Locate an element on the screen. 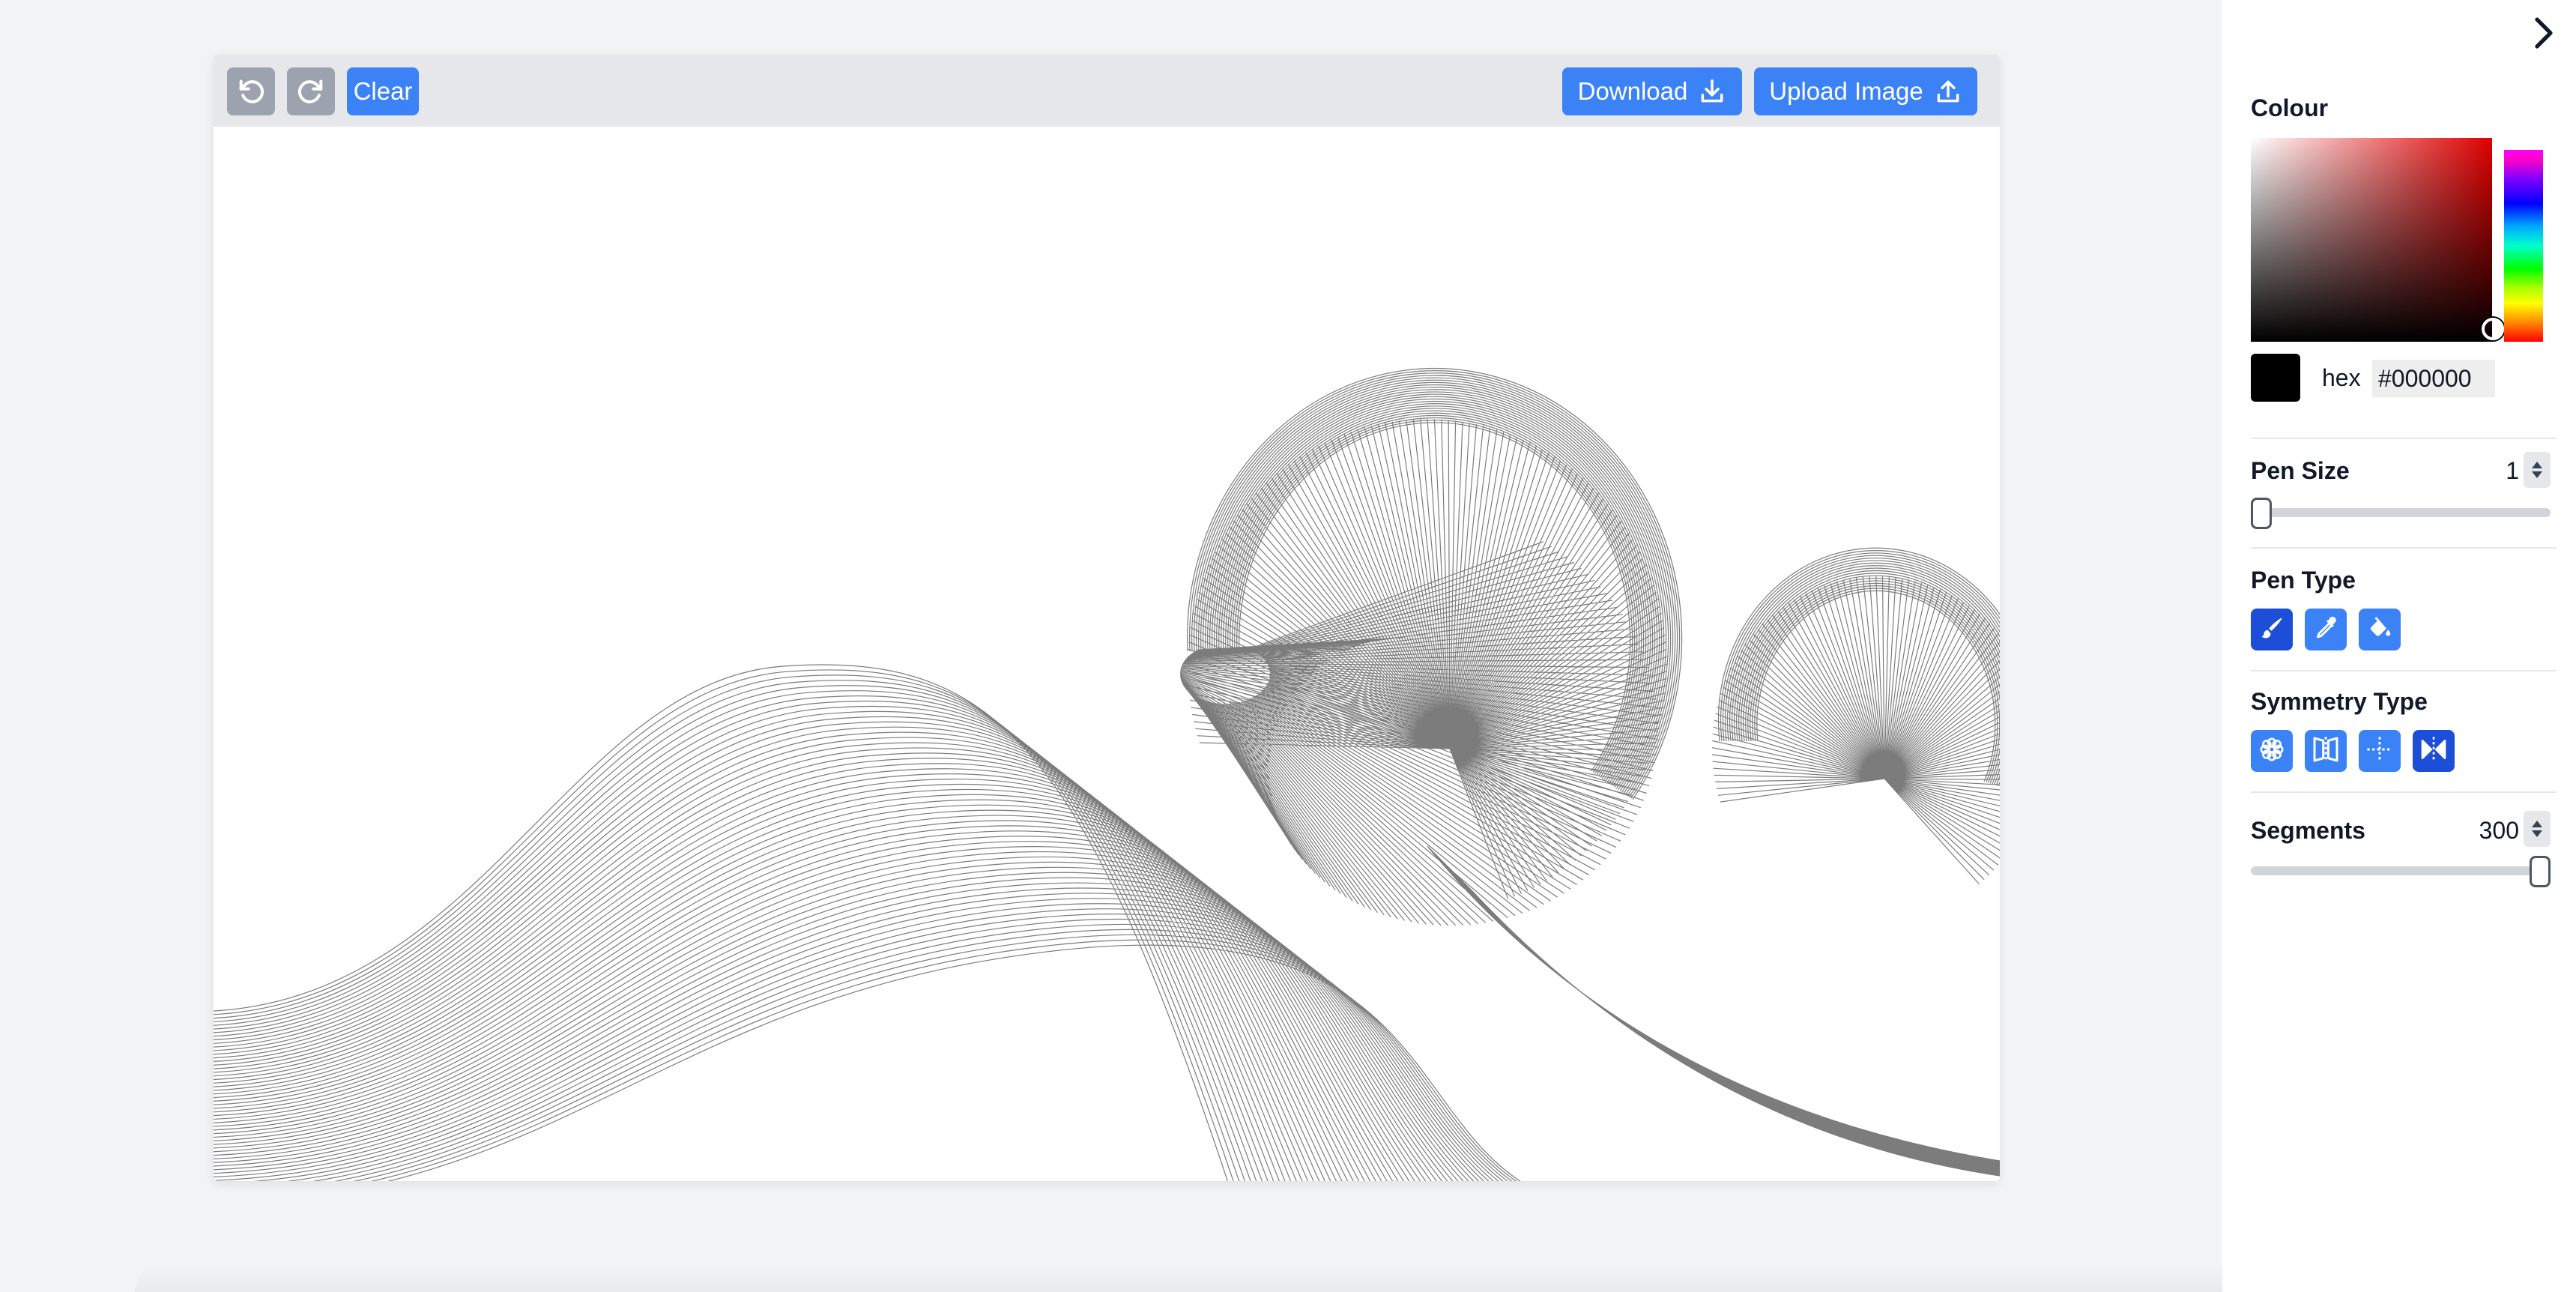  segments-stepper is located at coordinates (2537, 829).